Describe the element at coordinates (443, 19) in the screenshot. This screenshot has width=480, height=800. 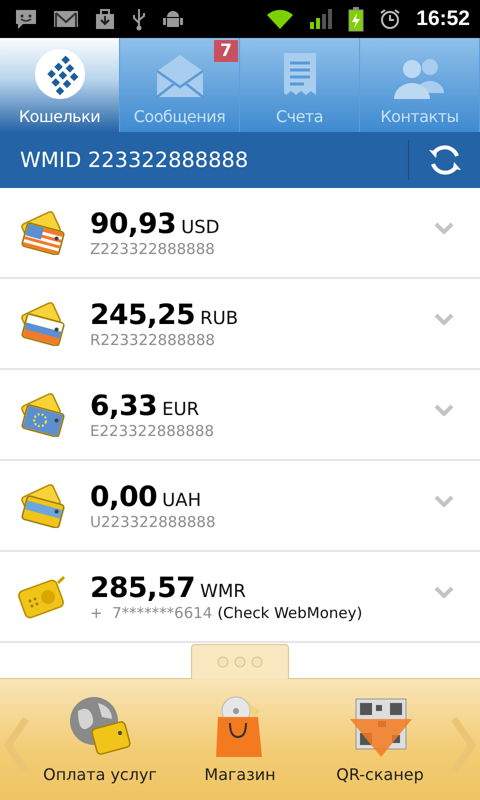
I see `clock-time: 16:52` at that location.